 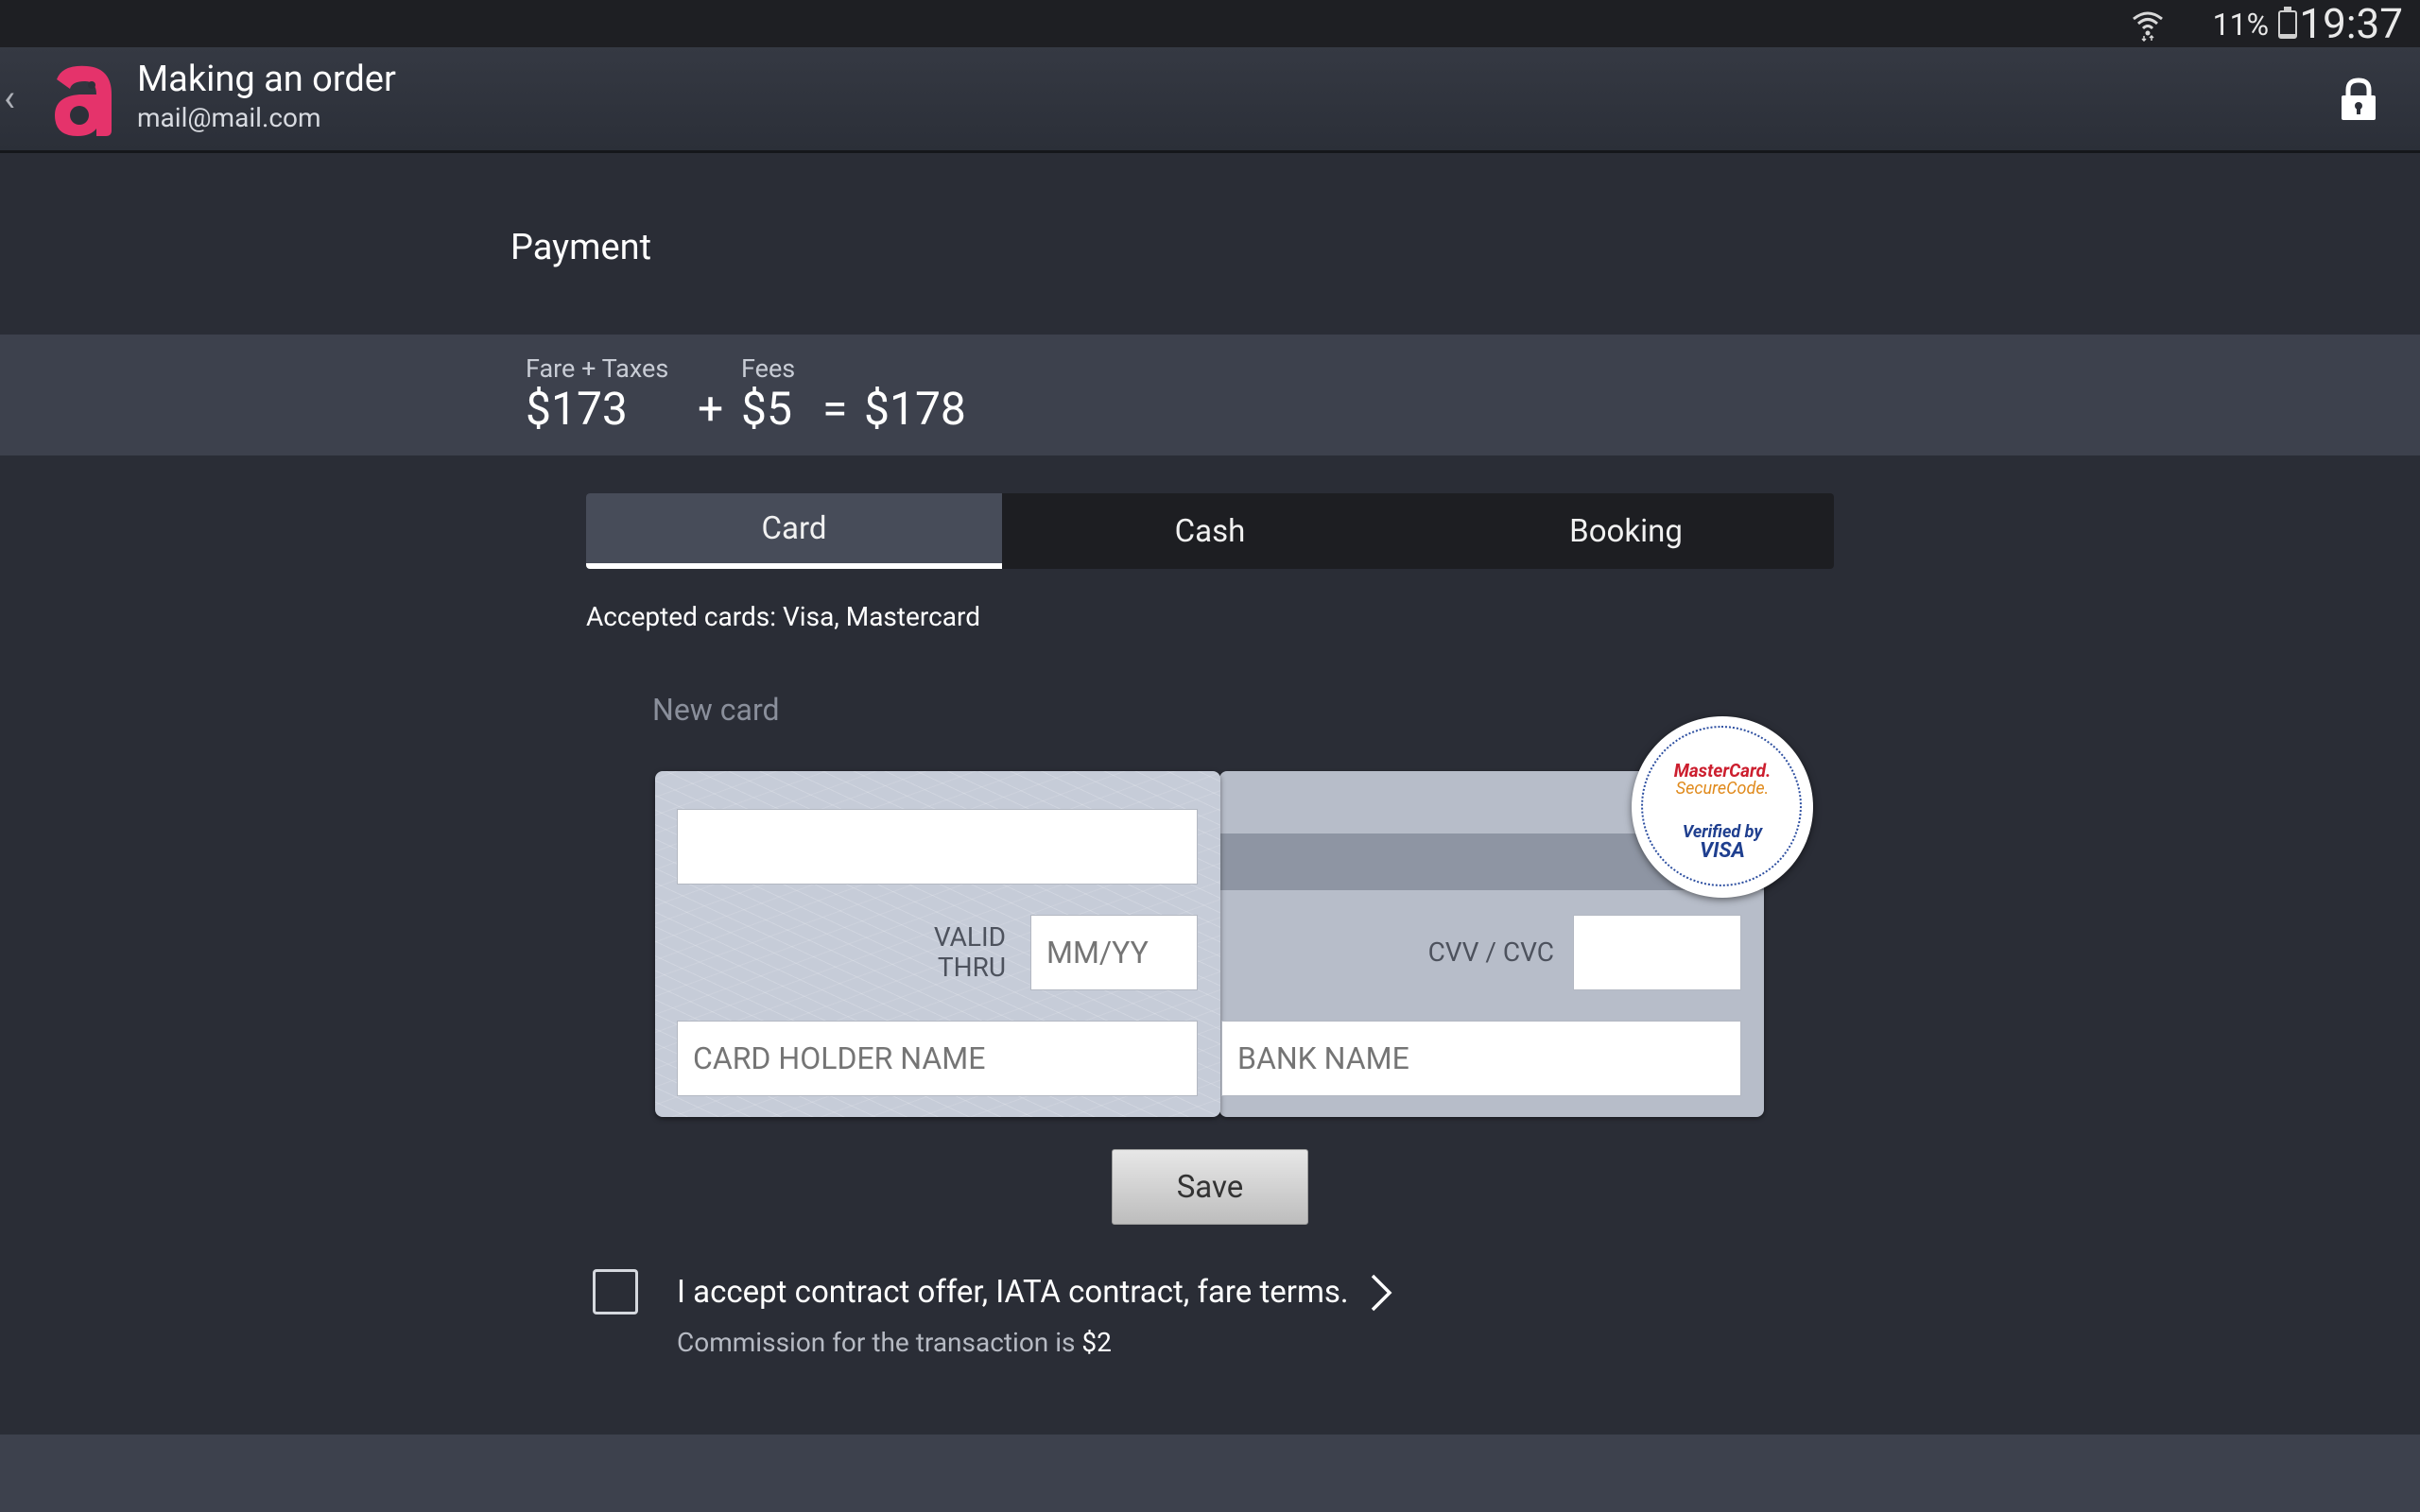 What do you see at coordinates (1114, 952) in the screenshot?
I see `expiry-input` at bounding box center [1114, 952].